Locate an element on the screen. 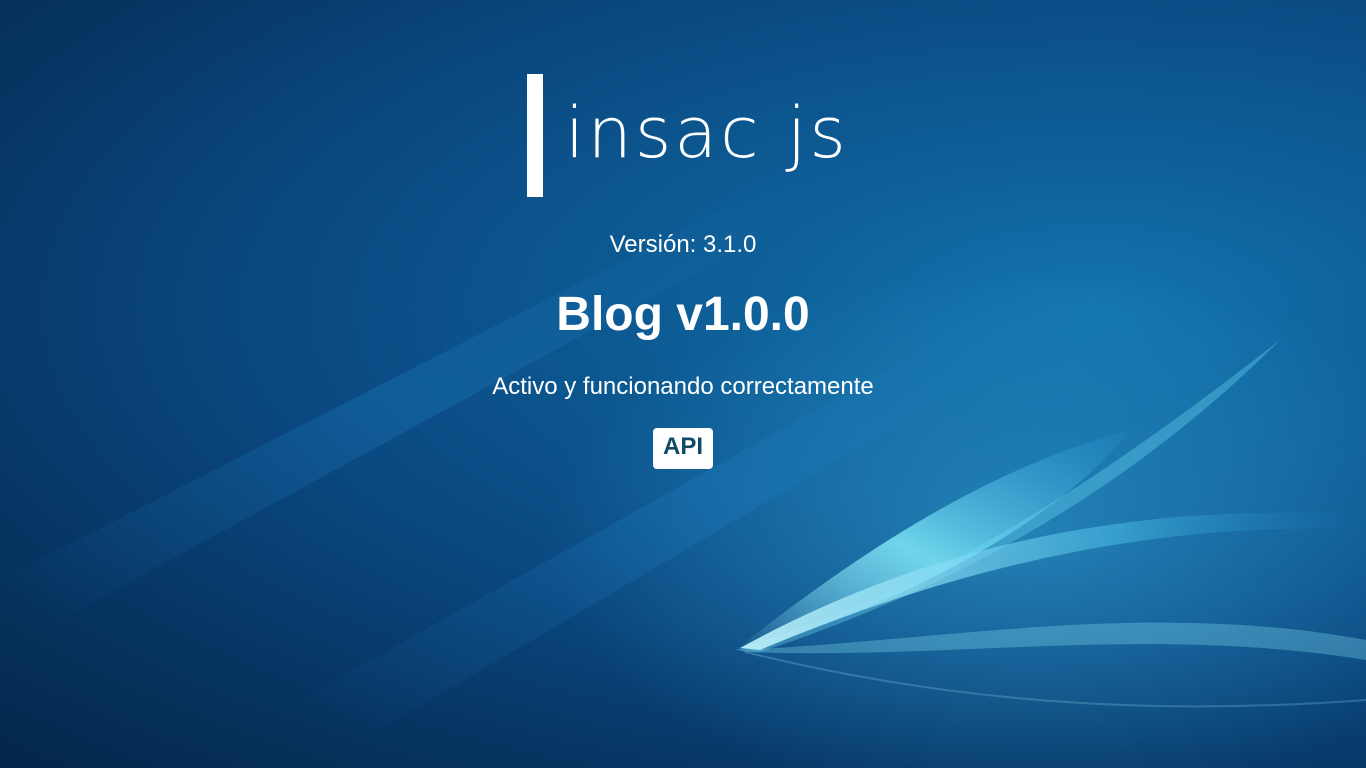 This screenshot has width=1366, height=768. api-button: API is located at coordinates (683, 448).